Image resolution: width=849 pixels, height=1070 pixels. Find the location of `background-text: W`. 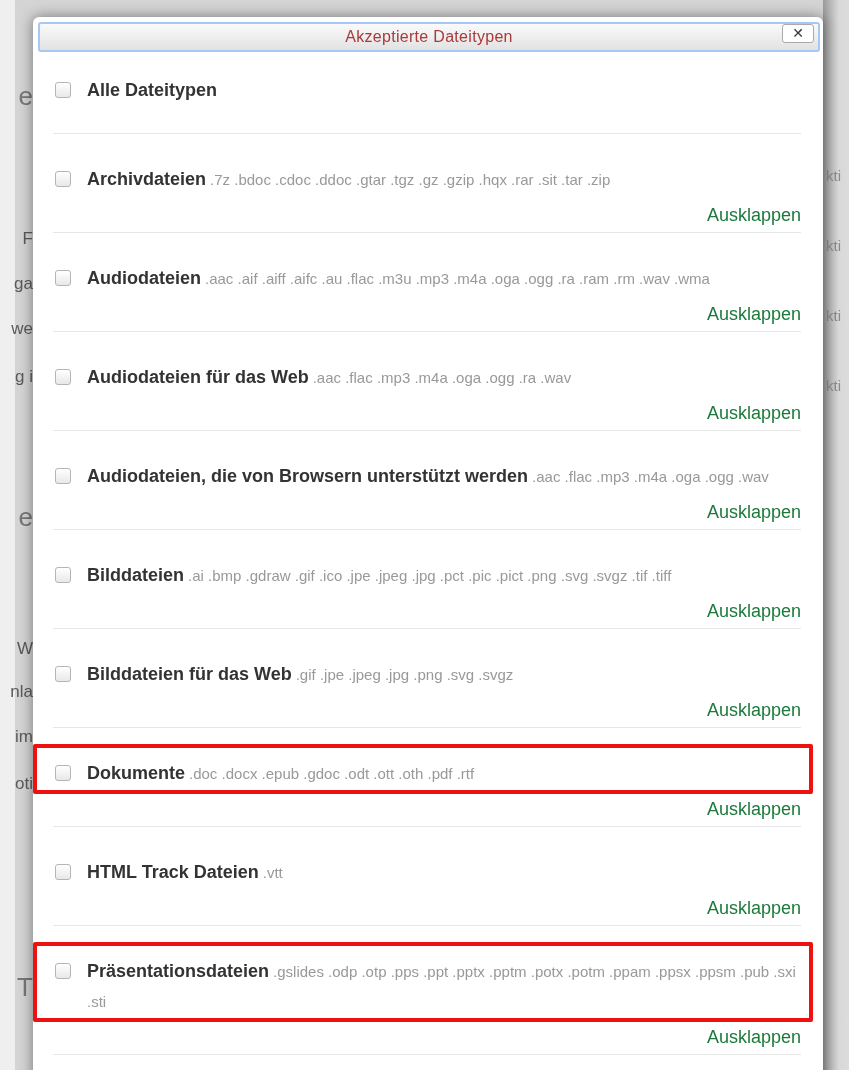

background-text: W is located at coordinates (24, 649).